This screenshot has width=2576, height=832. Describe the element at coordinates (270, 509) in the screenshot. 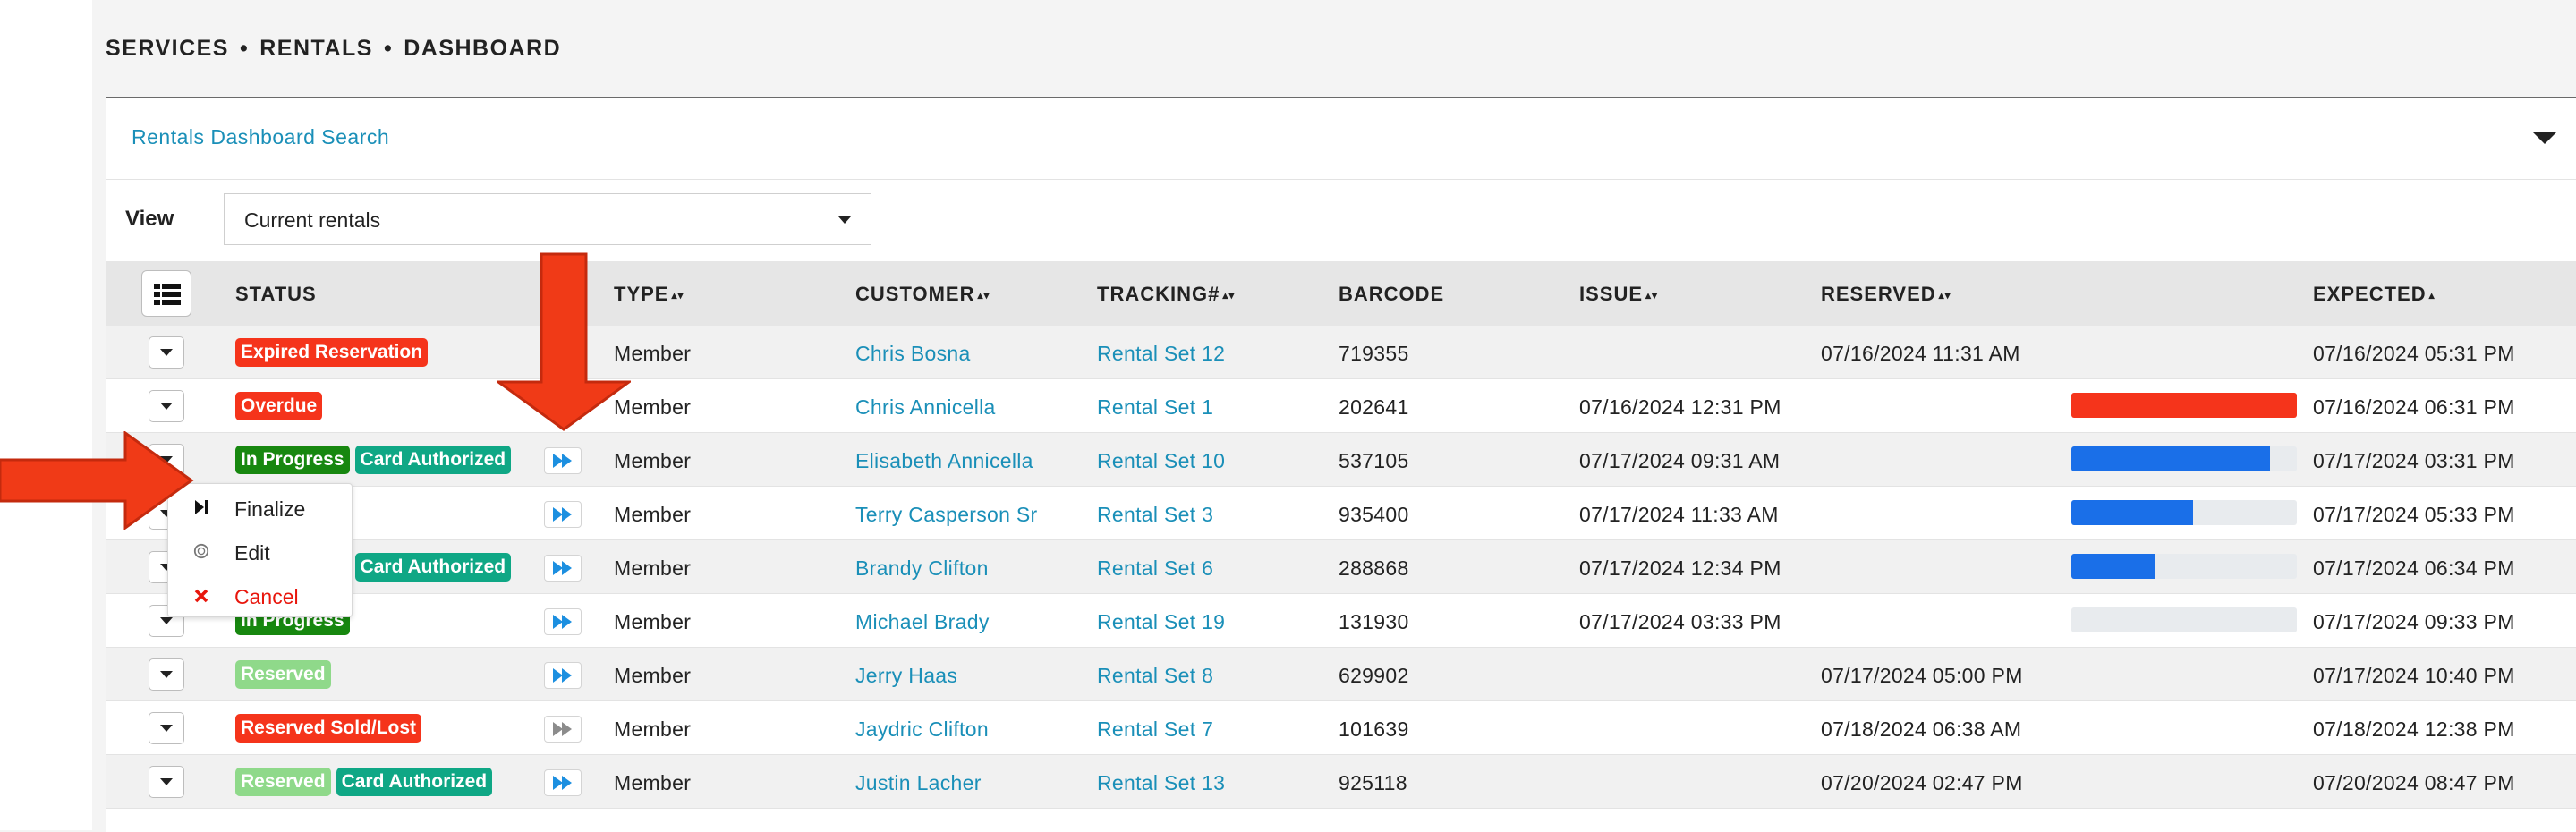

I see `menu-item-label: Finalize` at that location.